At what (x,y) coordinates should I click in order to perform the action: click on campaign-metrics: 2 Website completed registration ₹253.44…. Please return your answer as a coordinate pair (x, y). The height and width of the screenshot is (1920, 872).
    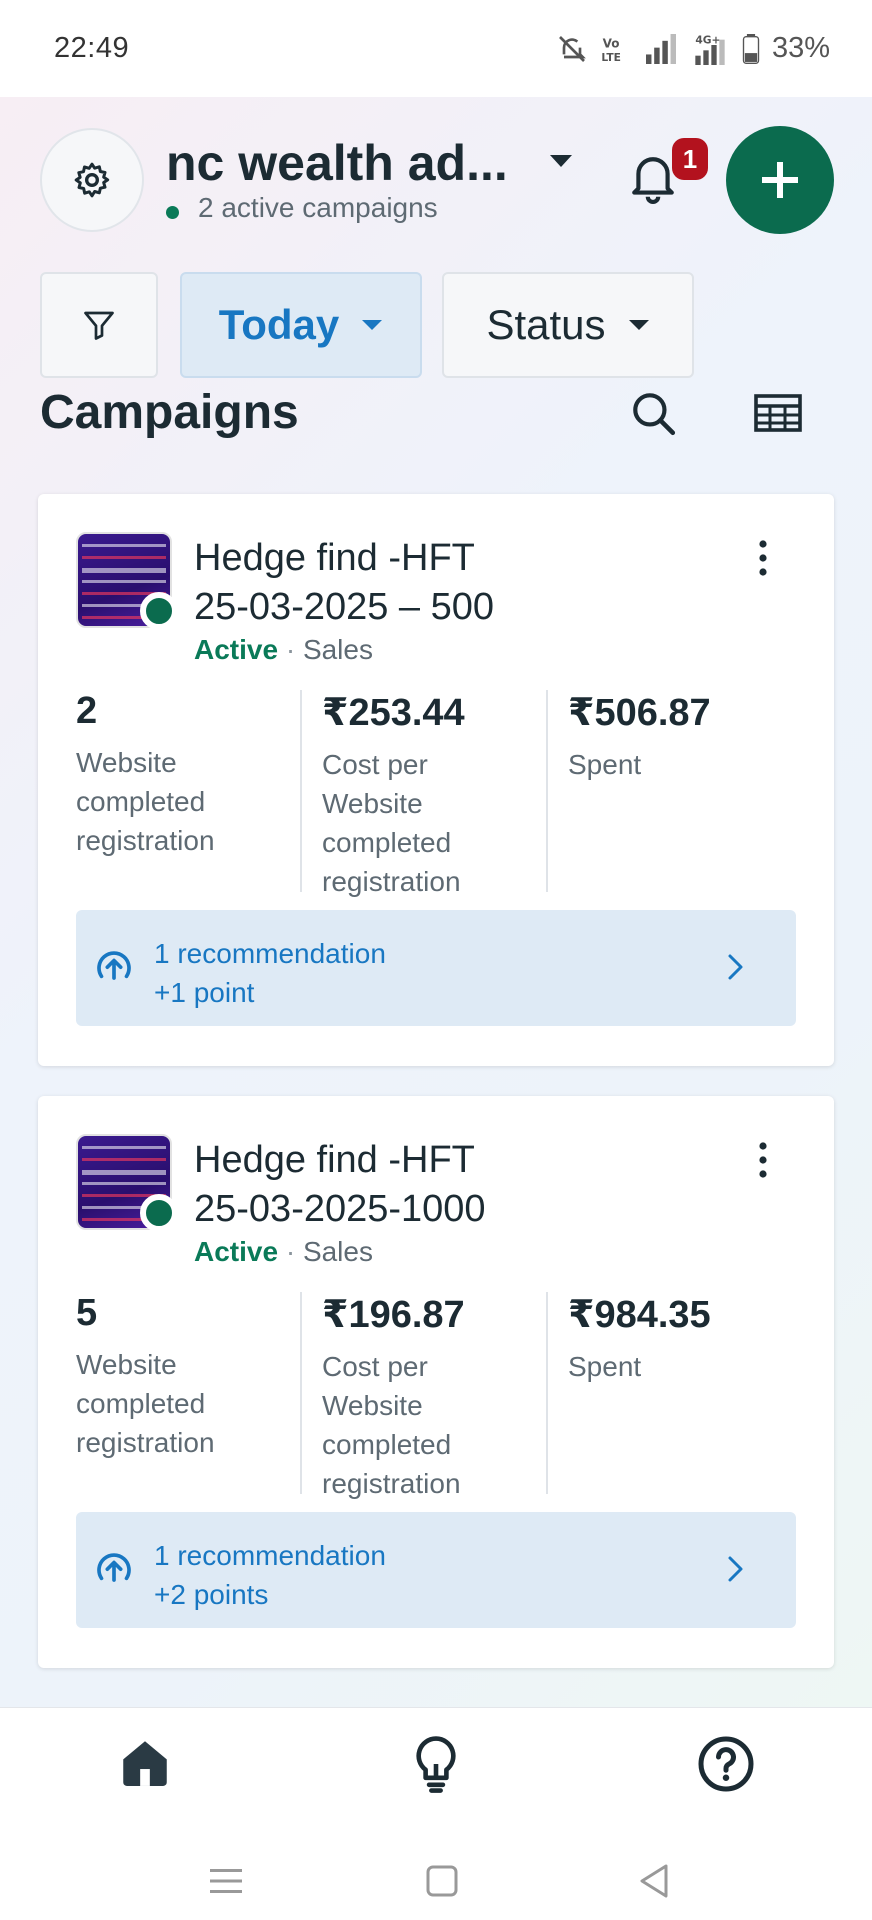
    Looking at the image, I should click on (436, 793).